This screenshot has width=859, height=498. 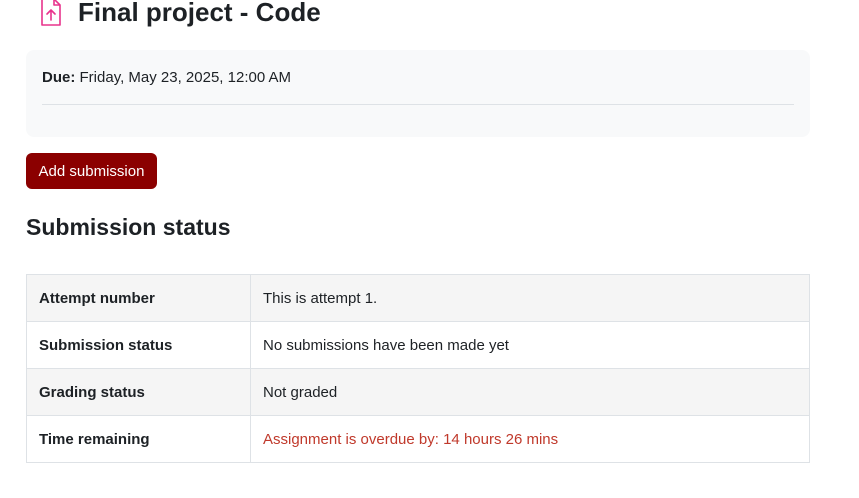 What do you see at coordinates (128, 227) in the screenshot?
I see `submission-status-heading: Submission status` at bounding box center [128, 227].